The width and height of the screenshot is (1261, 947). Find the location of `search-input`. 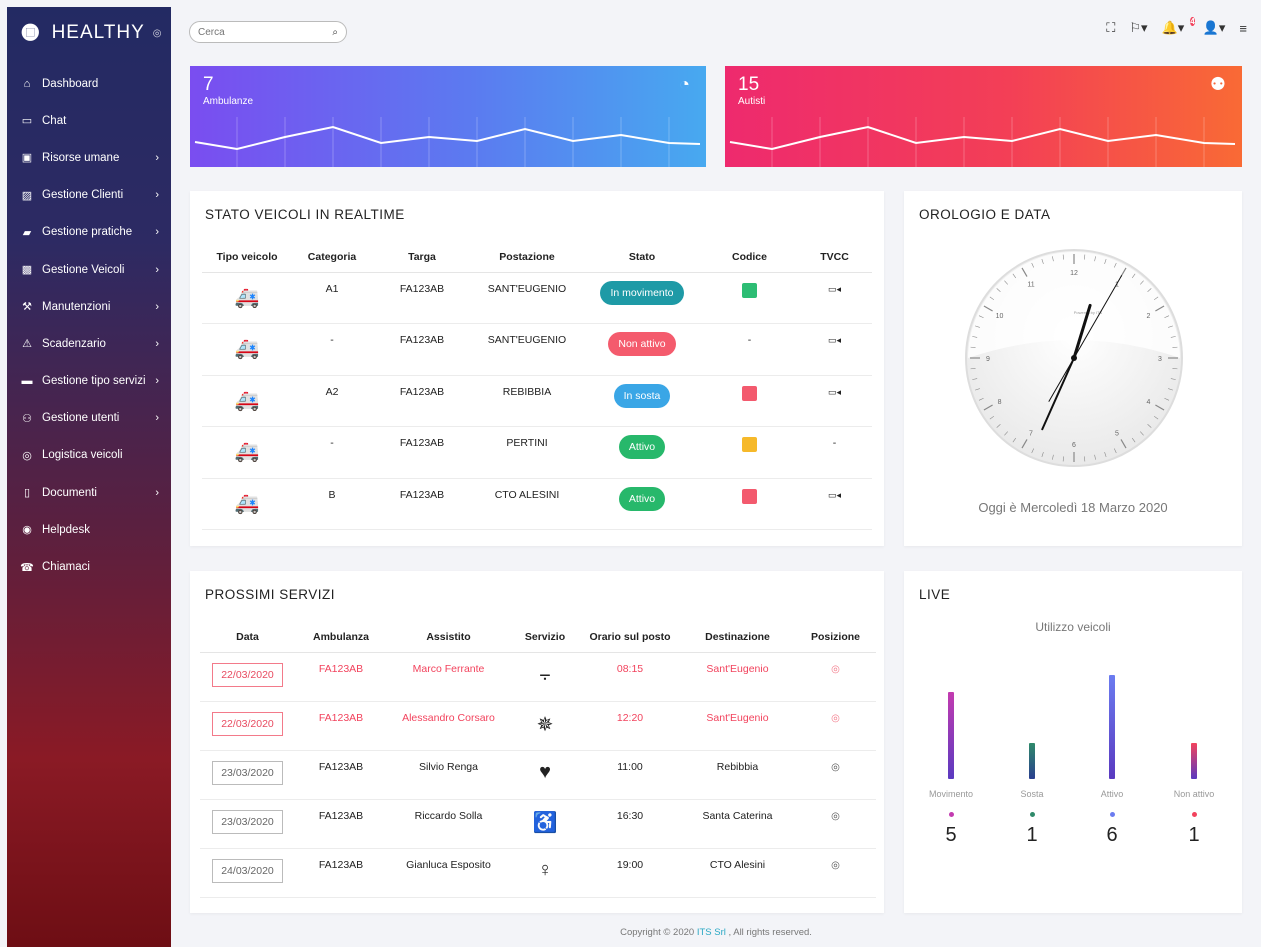

search-input is located at coordinates (265, 32).